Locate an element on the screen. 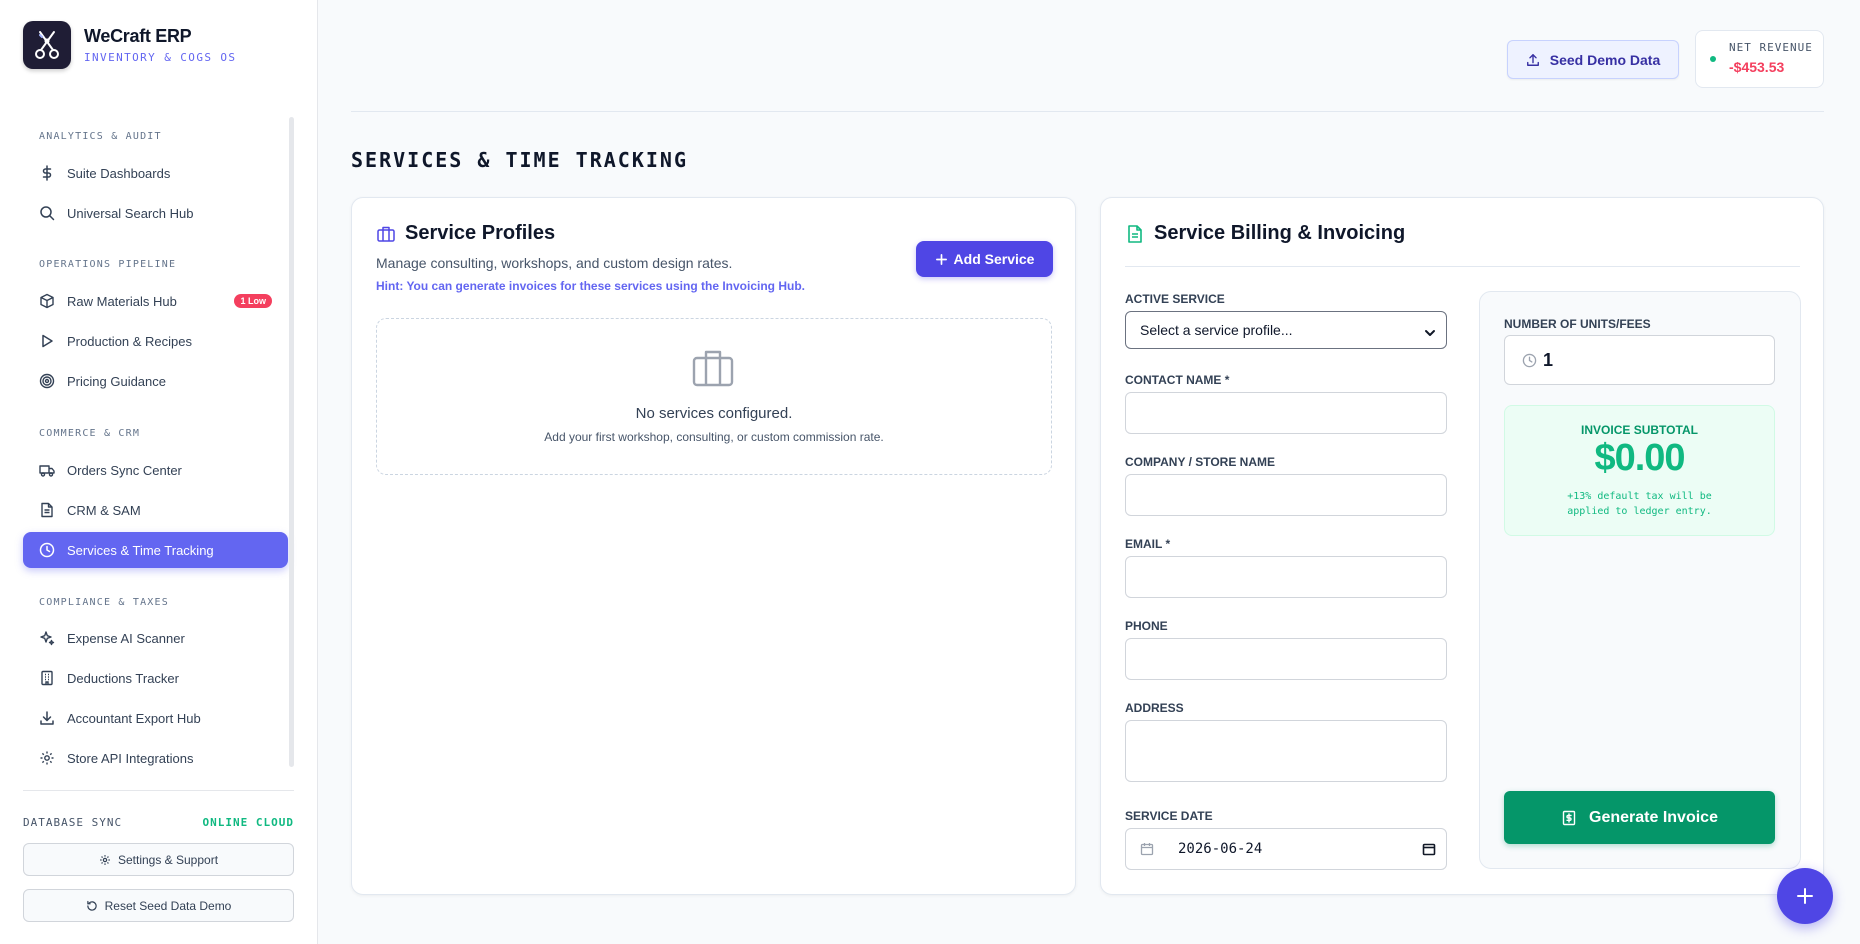 This screenshot has width=1860, height=944. sidebar-item-production: Production & Recipes is located at coordinates (155, 341).